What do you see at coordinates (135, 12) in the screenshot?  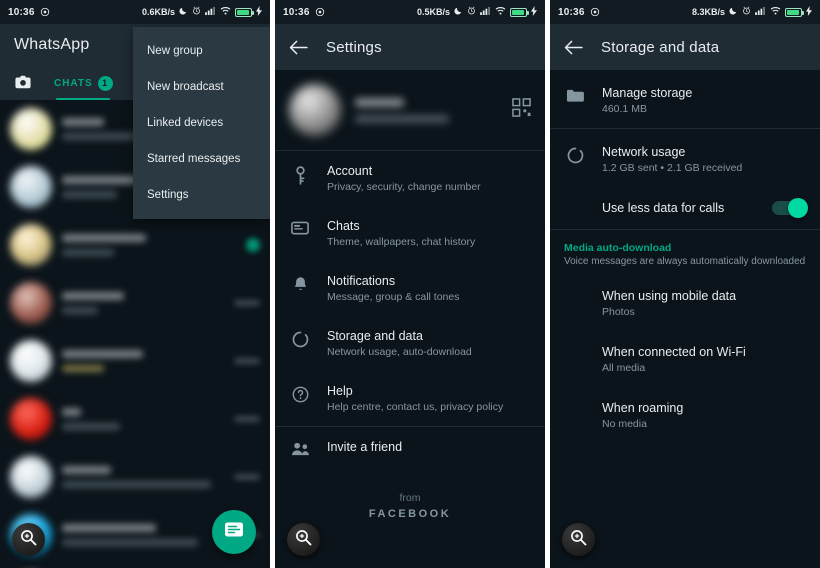 I see `status-bar: 10:36 0.6KB/s` at bounding box center [135, 12].